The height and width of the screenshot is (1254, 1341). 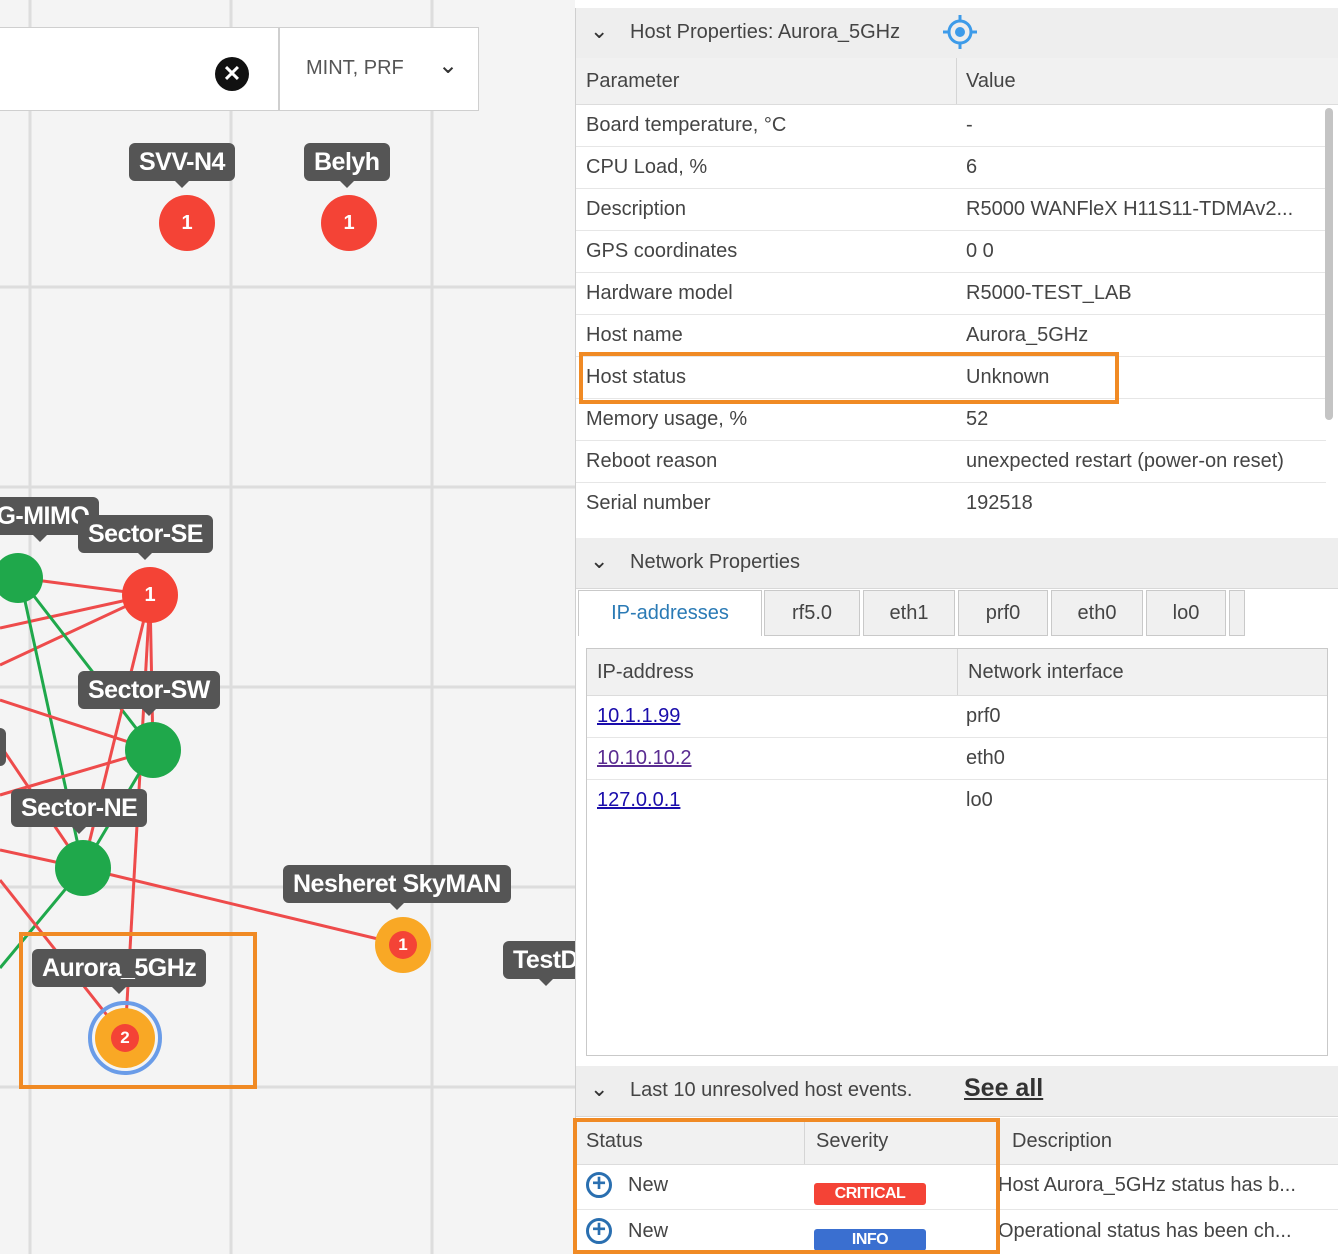 What do you see at coordinates (686, 125) in the screenshot?
I see `param-name: Board temperature, °C` at bounding box center [686, 125].